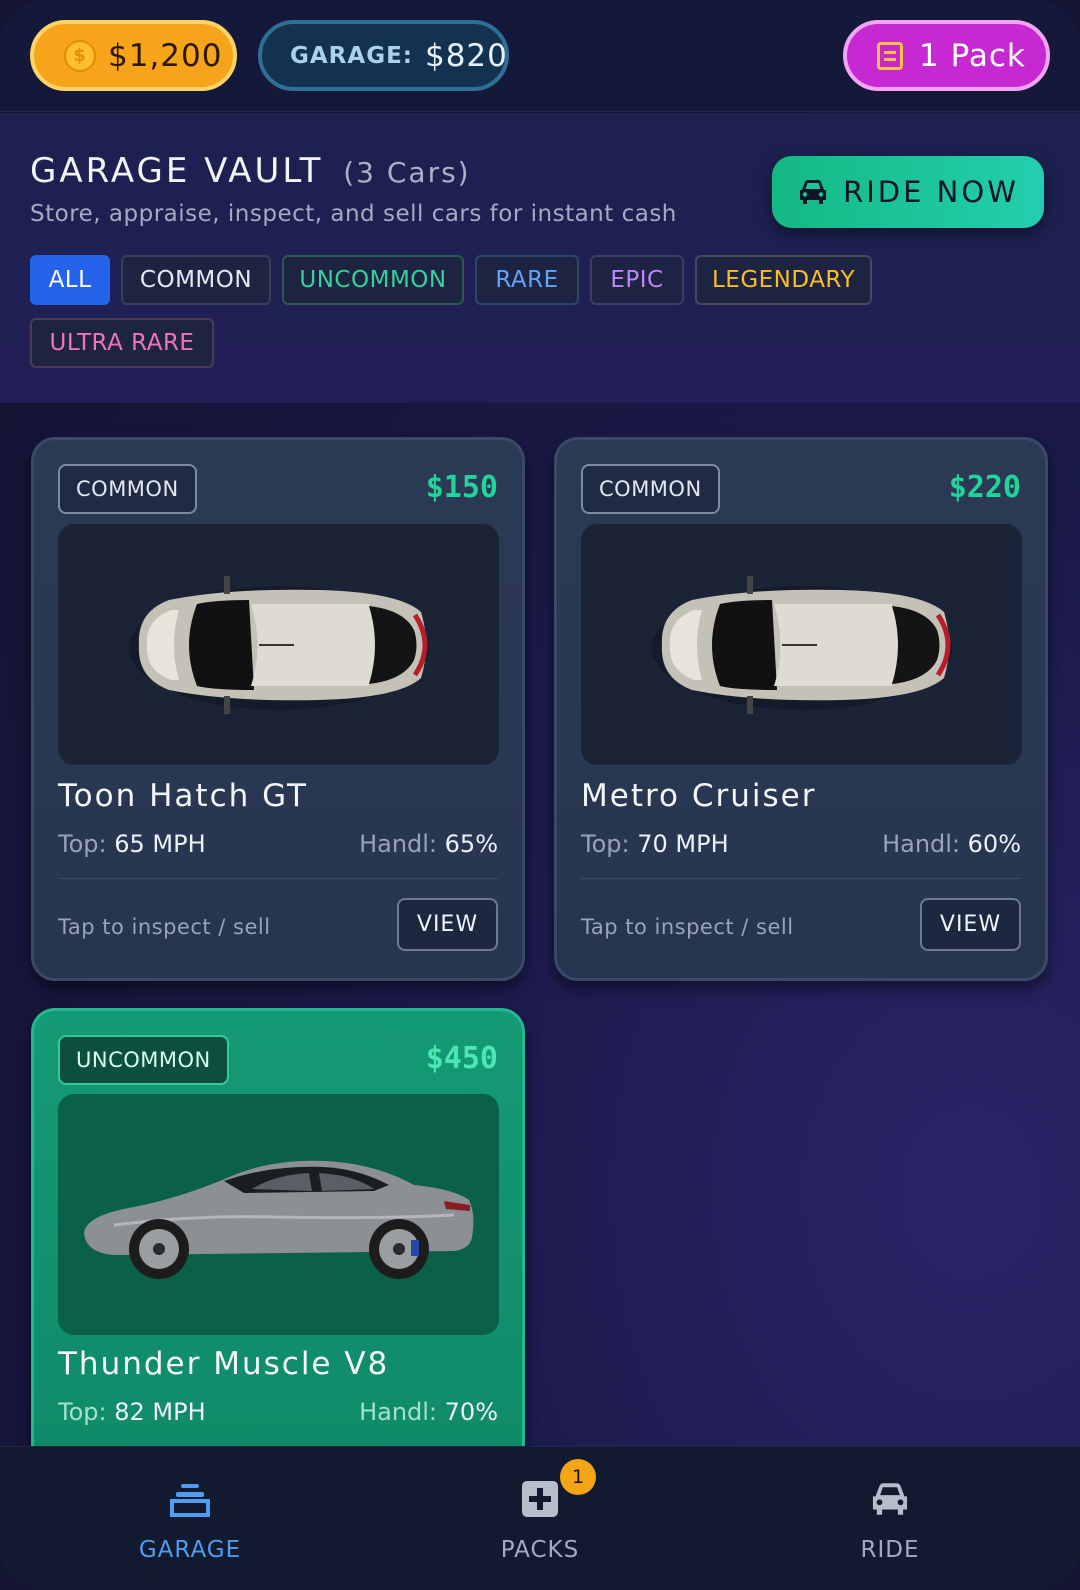 The image size is (1080, 1590). I want to click on car-stats: Top: 65 MPH Handl: 65%, so click(278, 844).